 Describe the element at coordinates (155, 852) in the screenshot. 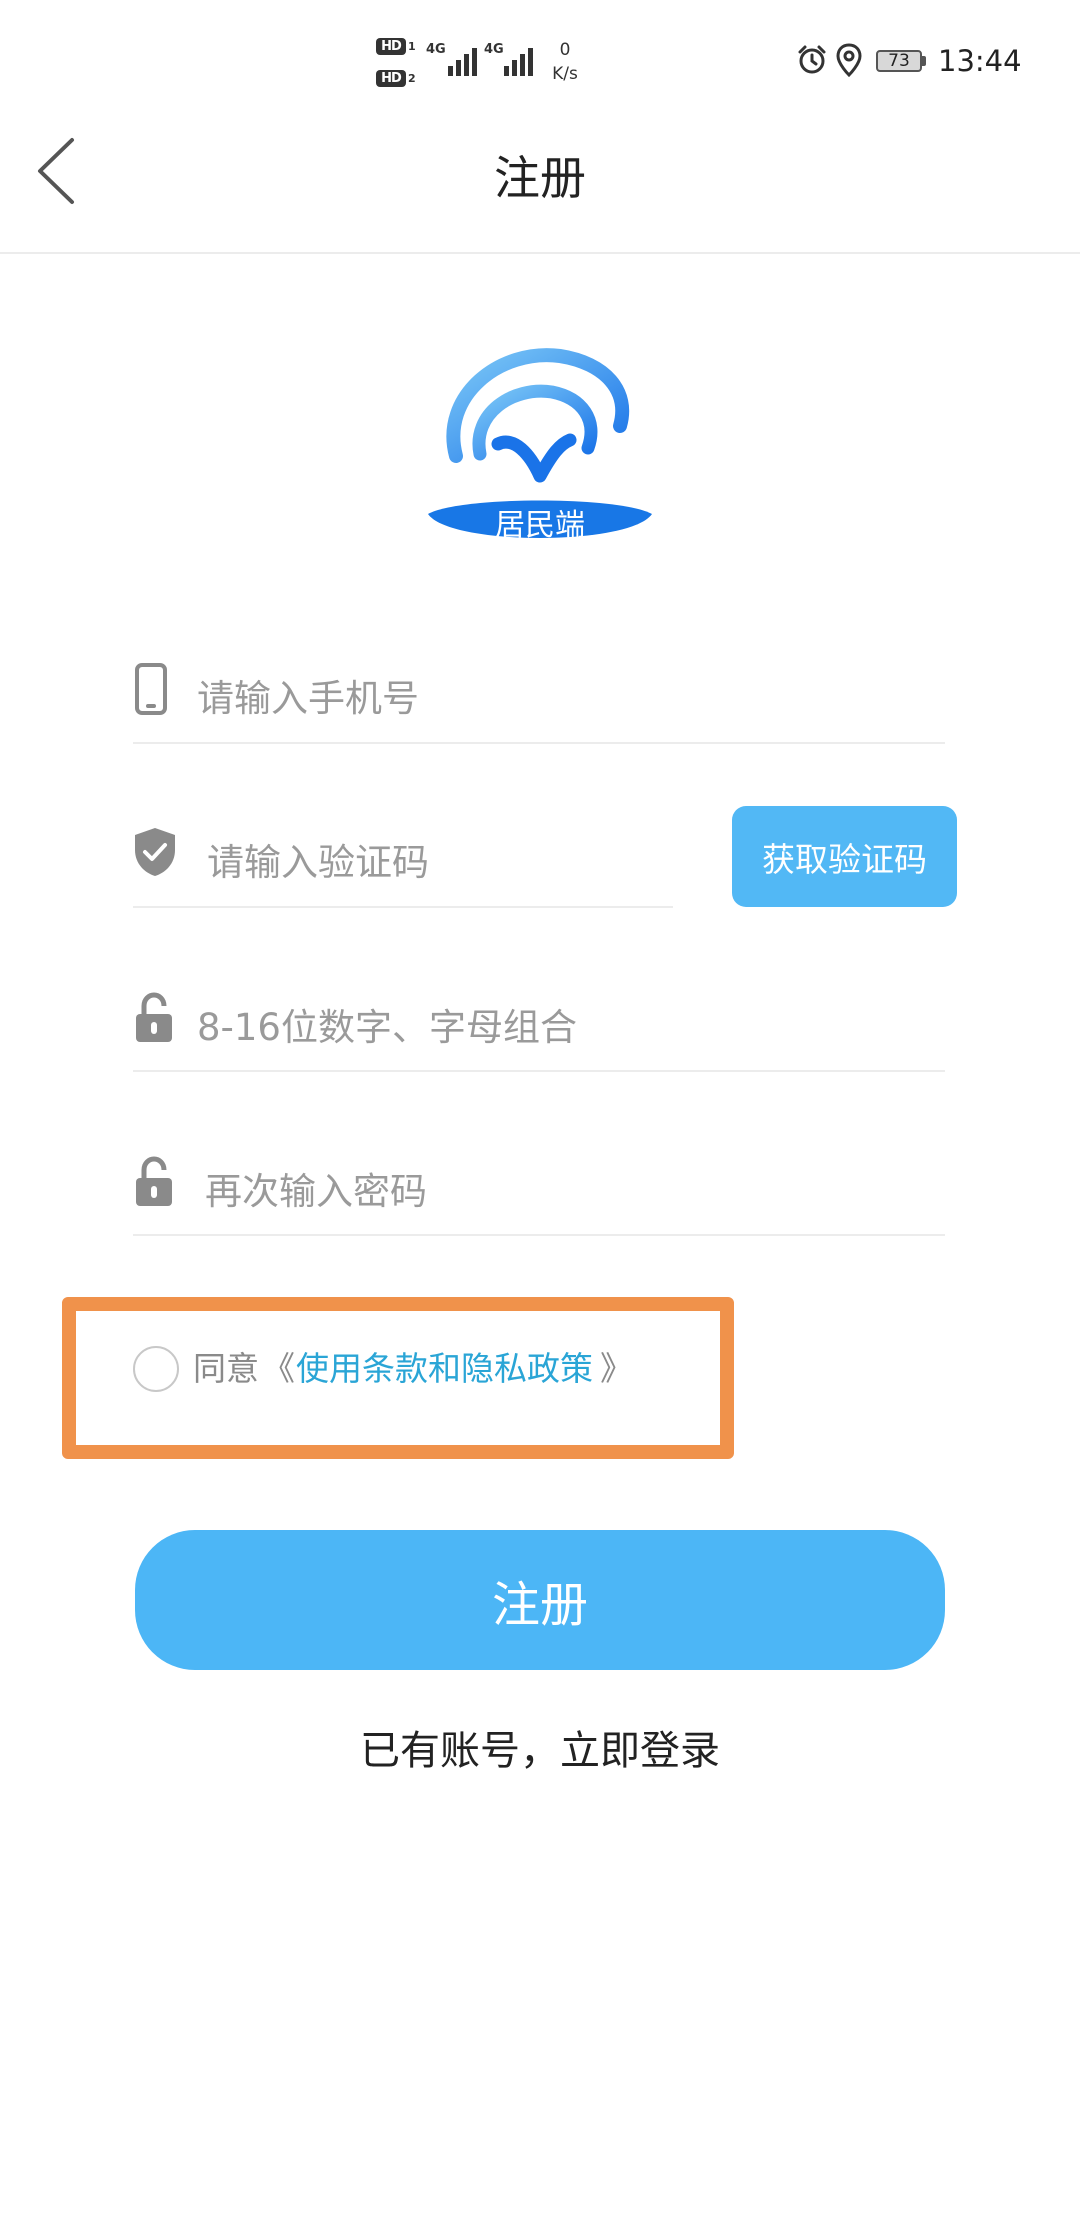

I see `shield-check-icon` at that location.